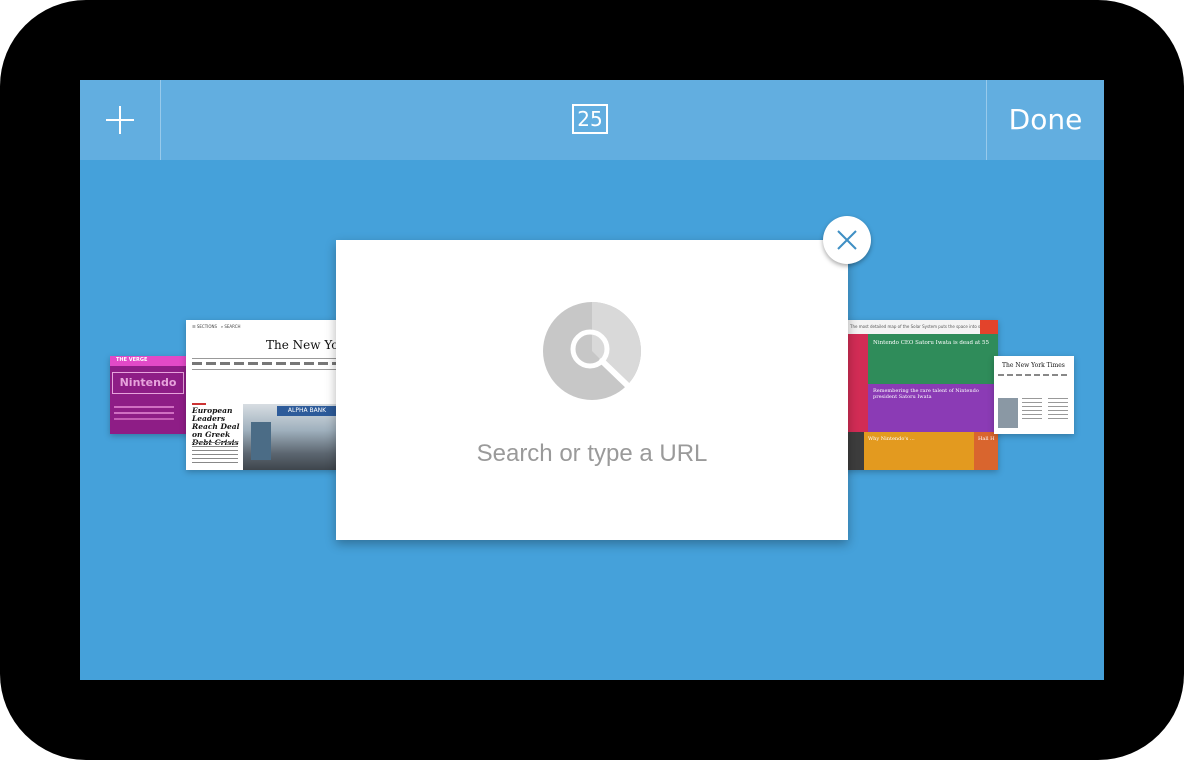 This screenshot has height=760, width=1184. What do you see at coordinates (150, 395) in the screenshot?
I see `tab-thumbnail-verge: THE VERGE Nintendo` at bounding box center [150, 395].